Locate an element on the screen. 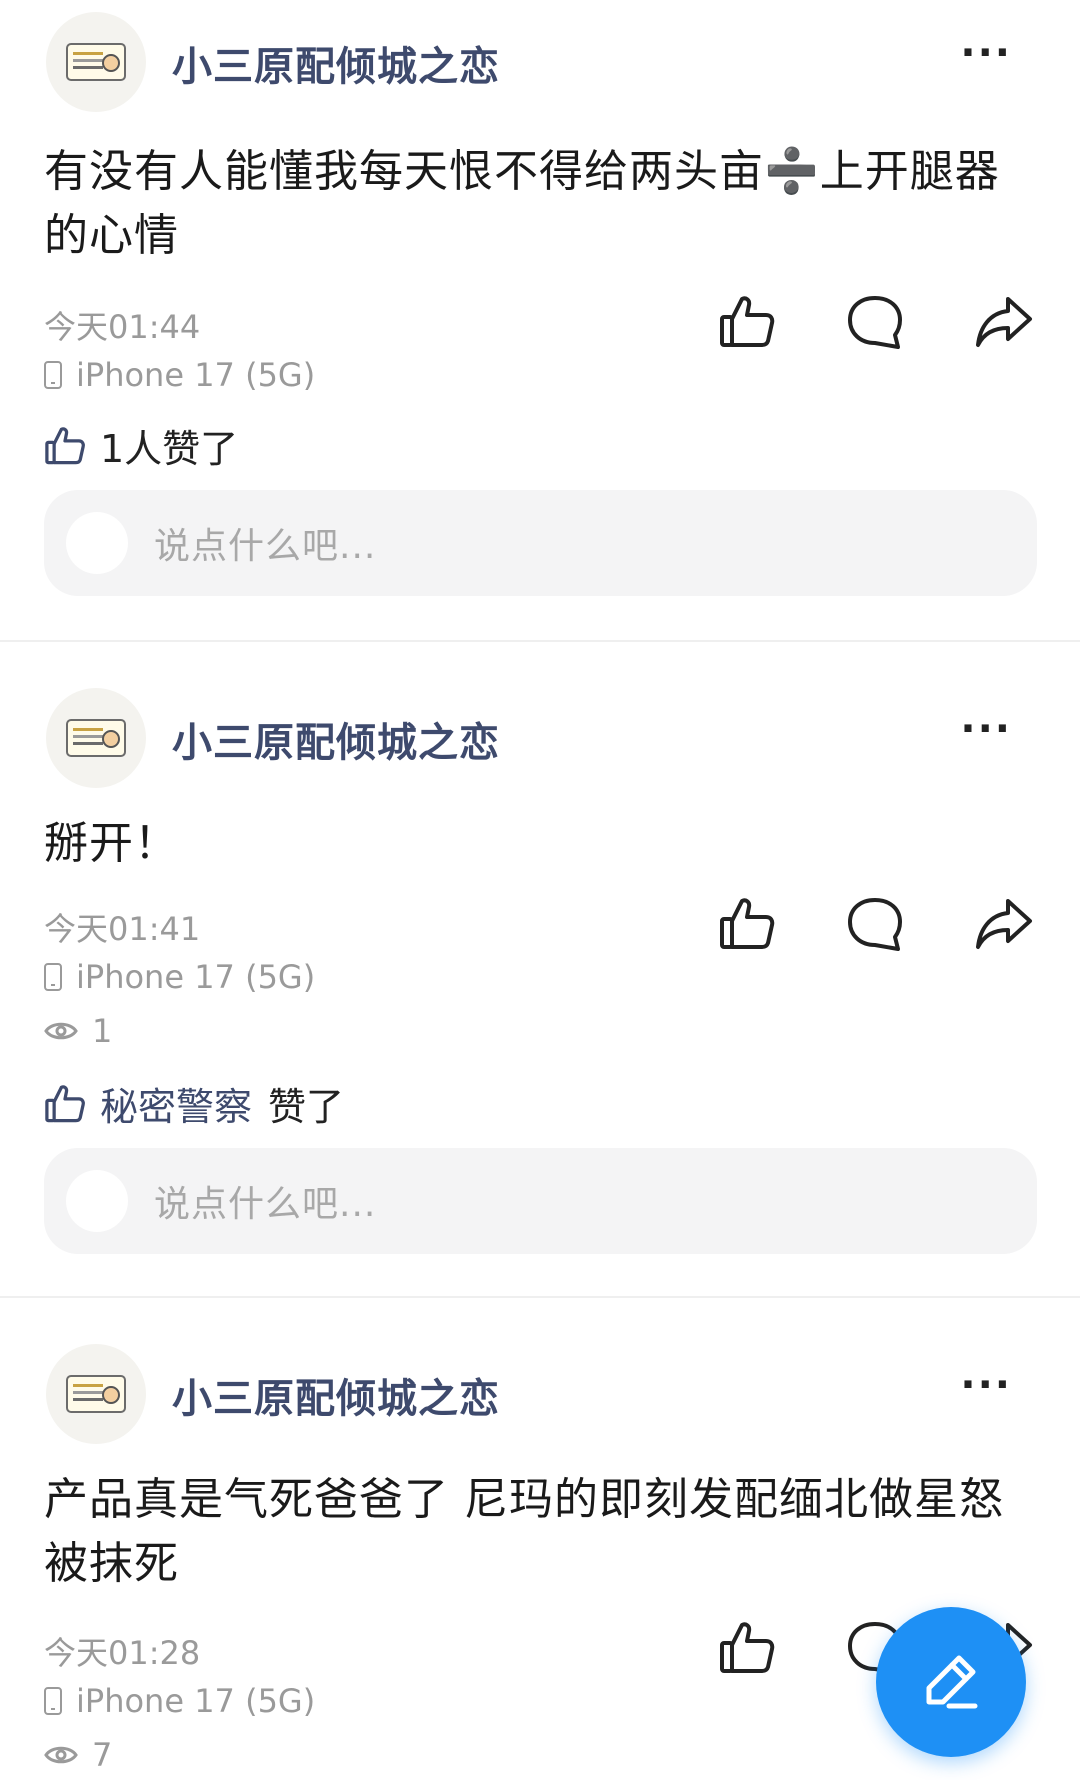  compose-button is located at coordinates (951, 1682).